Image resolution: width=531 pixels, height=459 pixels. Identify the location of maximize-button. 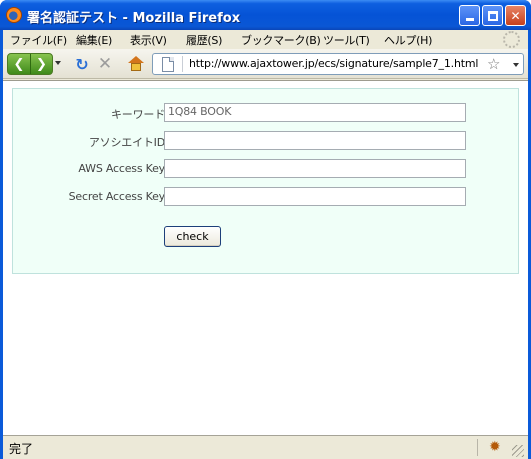
(492, 15).